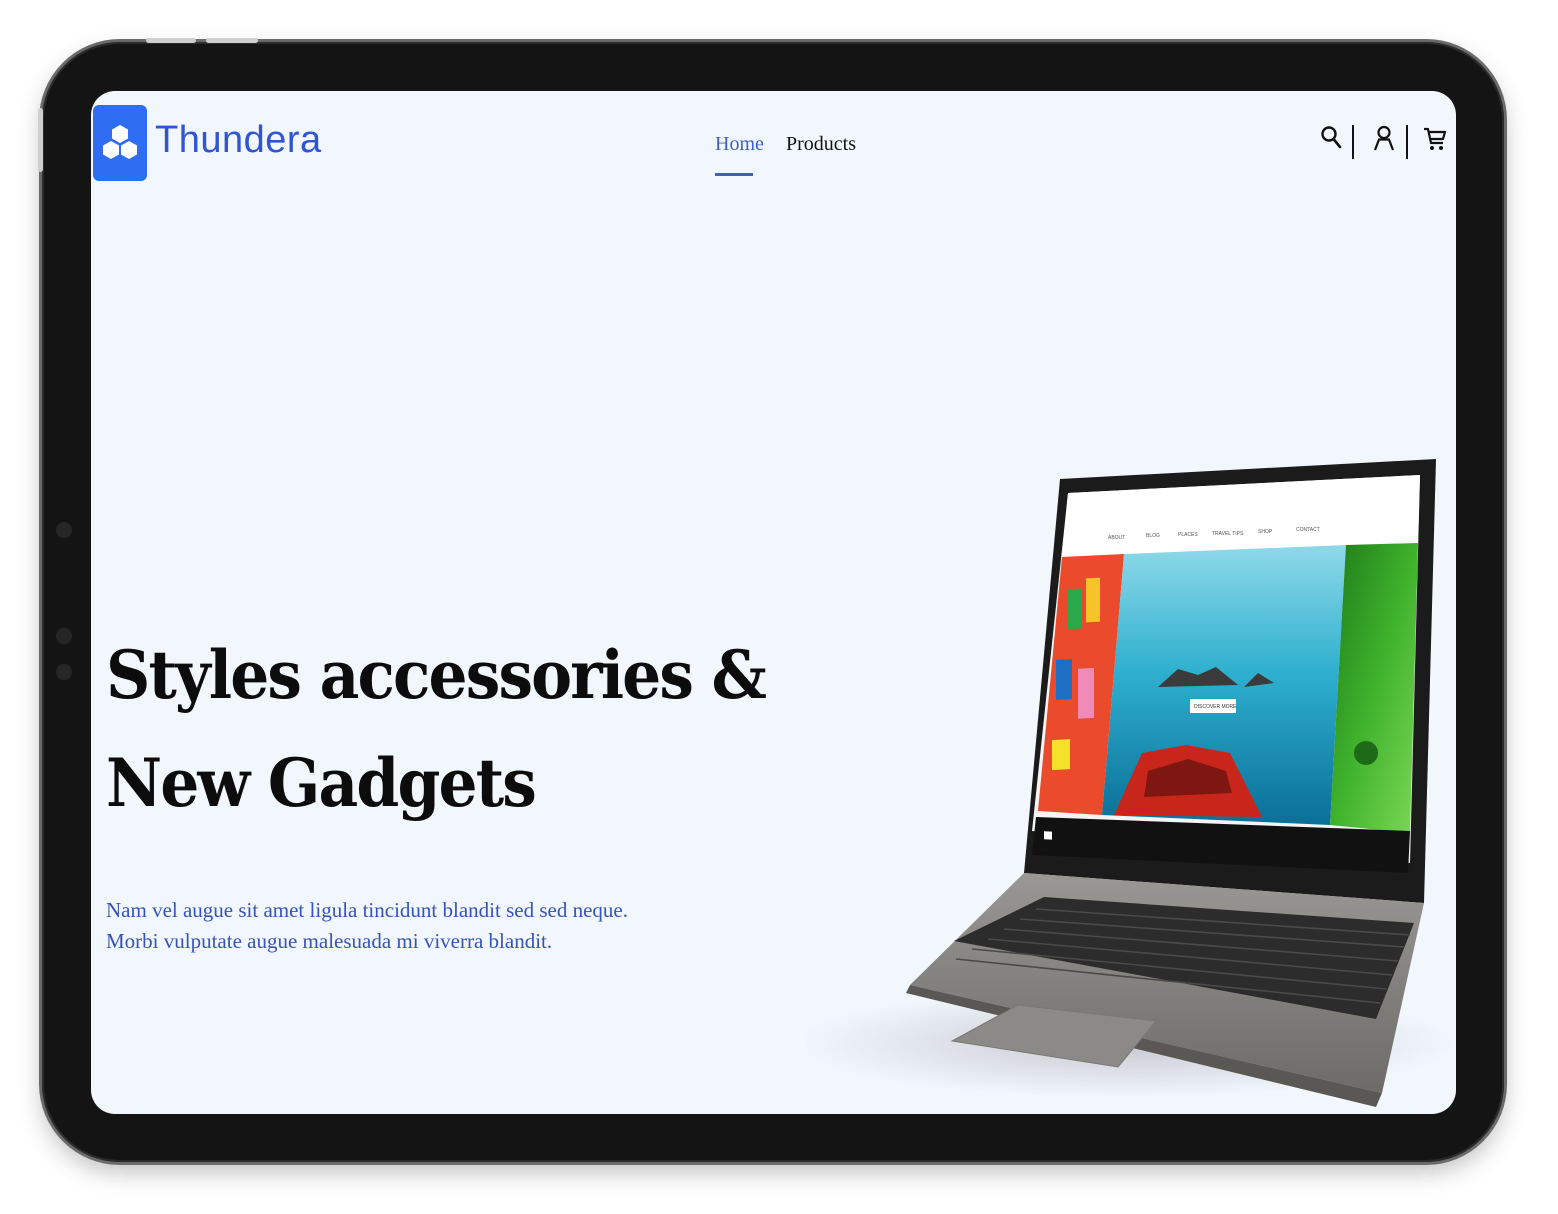 This screenshot has height=1214, width=1558. Describe the element at coordinates (321, 783) in the screenshot. I see `hero-title-line: New Gadgets` at that location.